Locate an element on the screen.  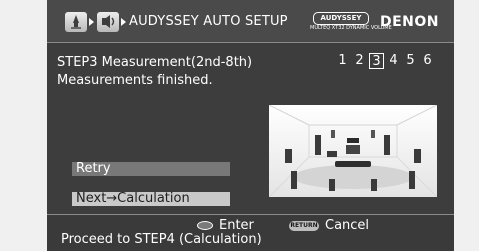
position-current: 3 is located at coordinates (376, 61).